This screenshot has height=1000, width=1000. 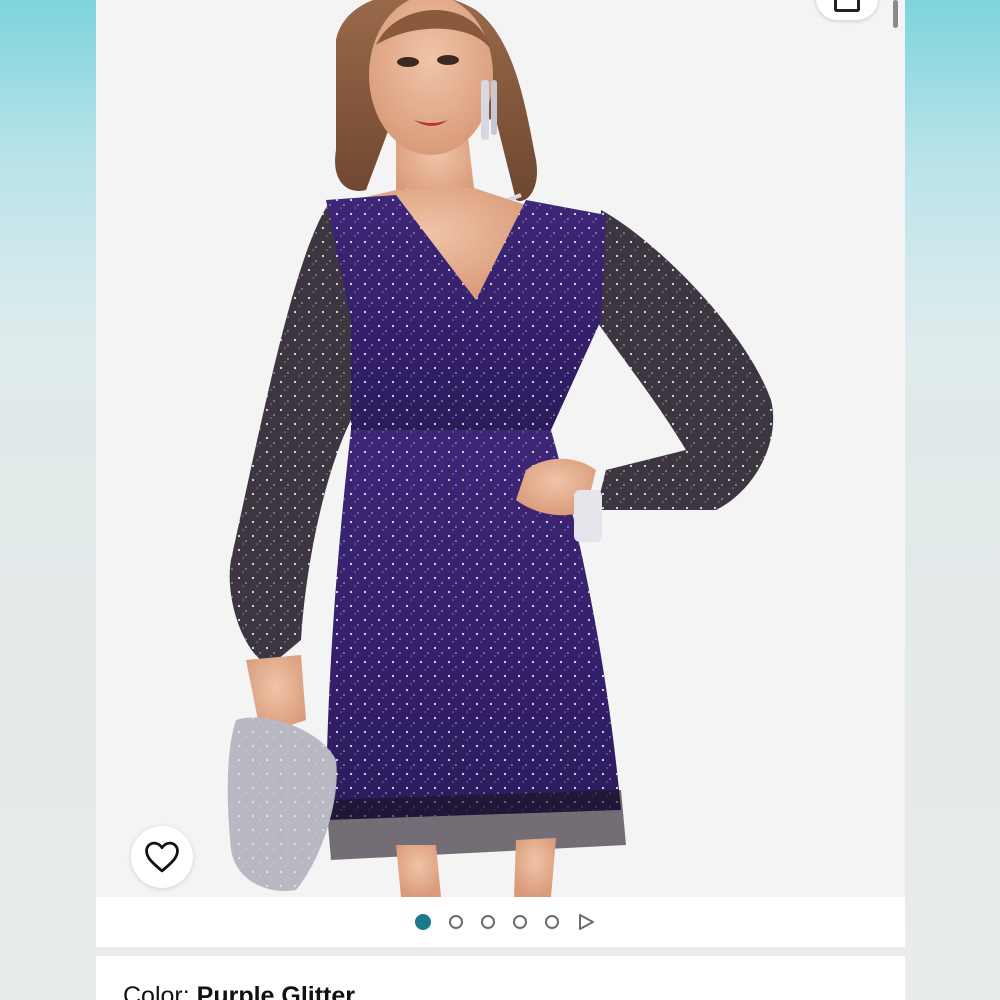 I want to click on play-triangle-icon, so click(x=586, y=922).